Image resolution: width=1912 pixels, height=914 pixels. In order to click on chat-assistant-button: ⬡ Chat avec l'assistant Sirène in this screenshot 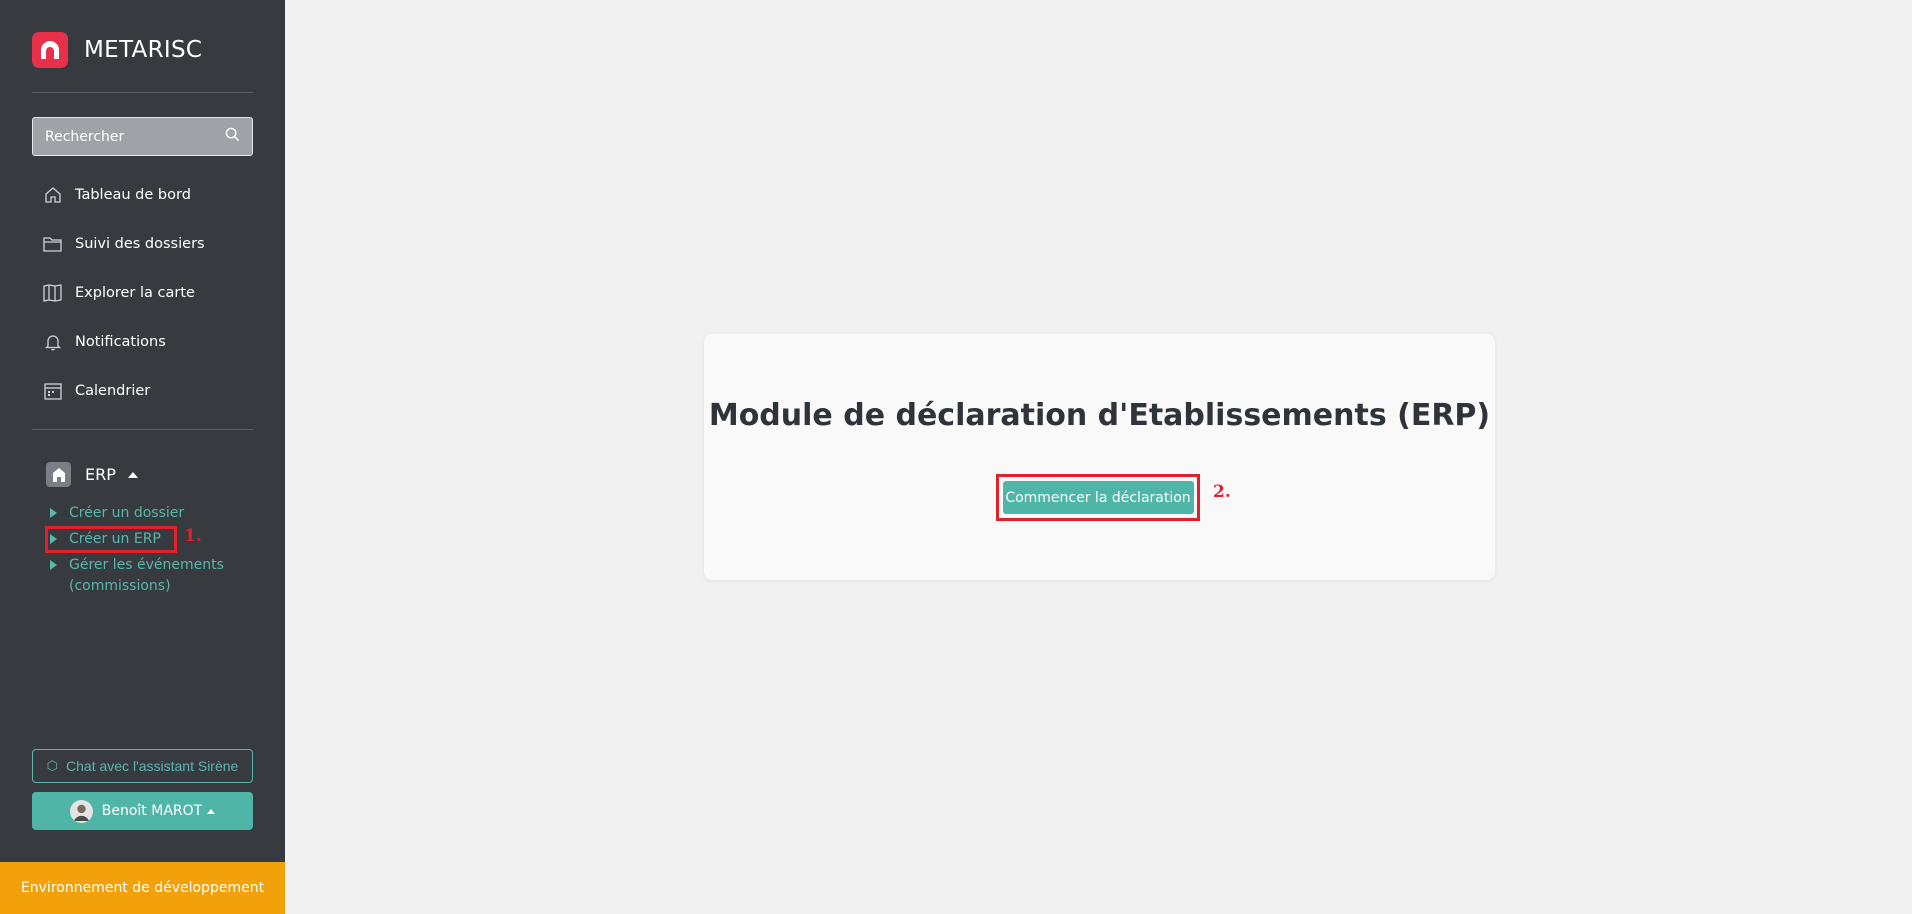, I will do `click(142, 766)`.